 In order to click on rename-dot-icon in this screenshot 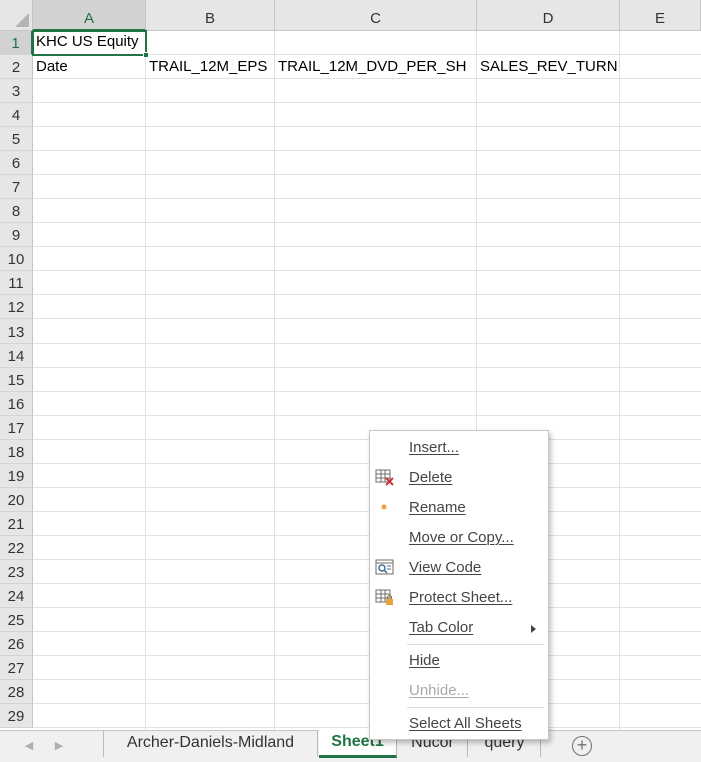, I will do `click(385, 508)`.